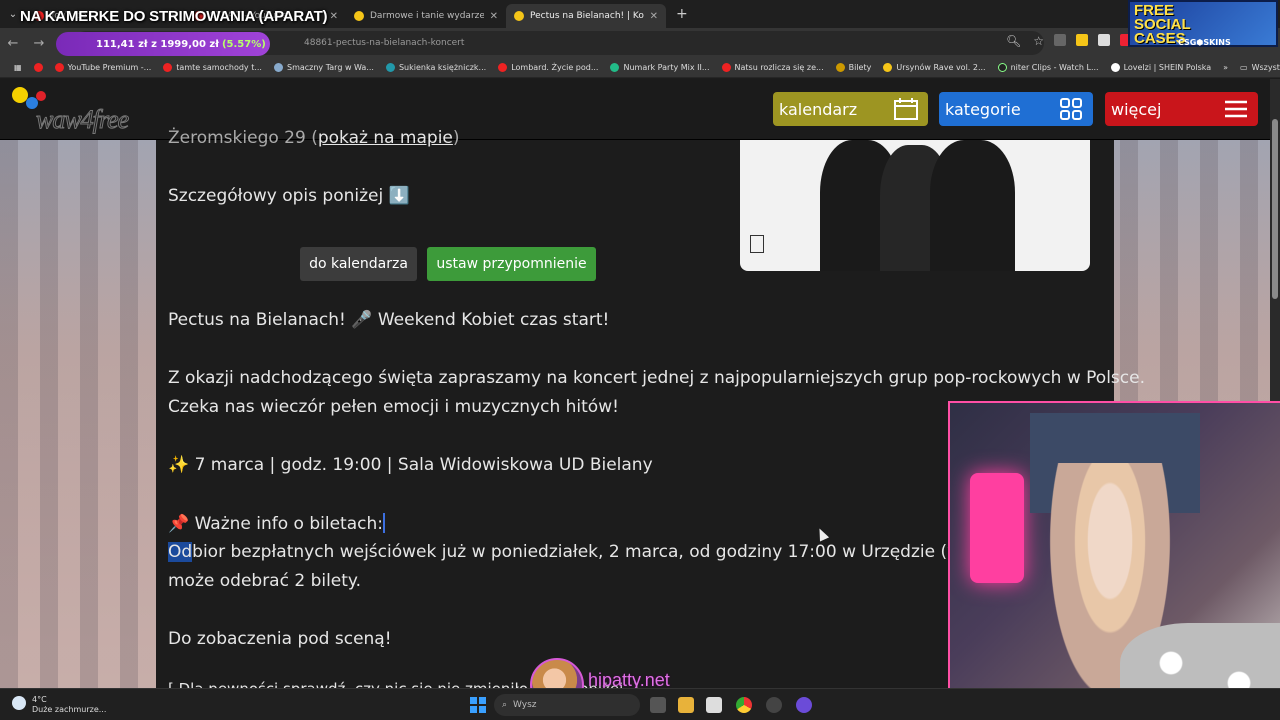  I want to click on bookmark-item: Bilety, so click(854, 67).